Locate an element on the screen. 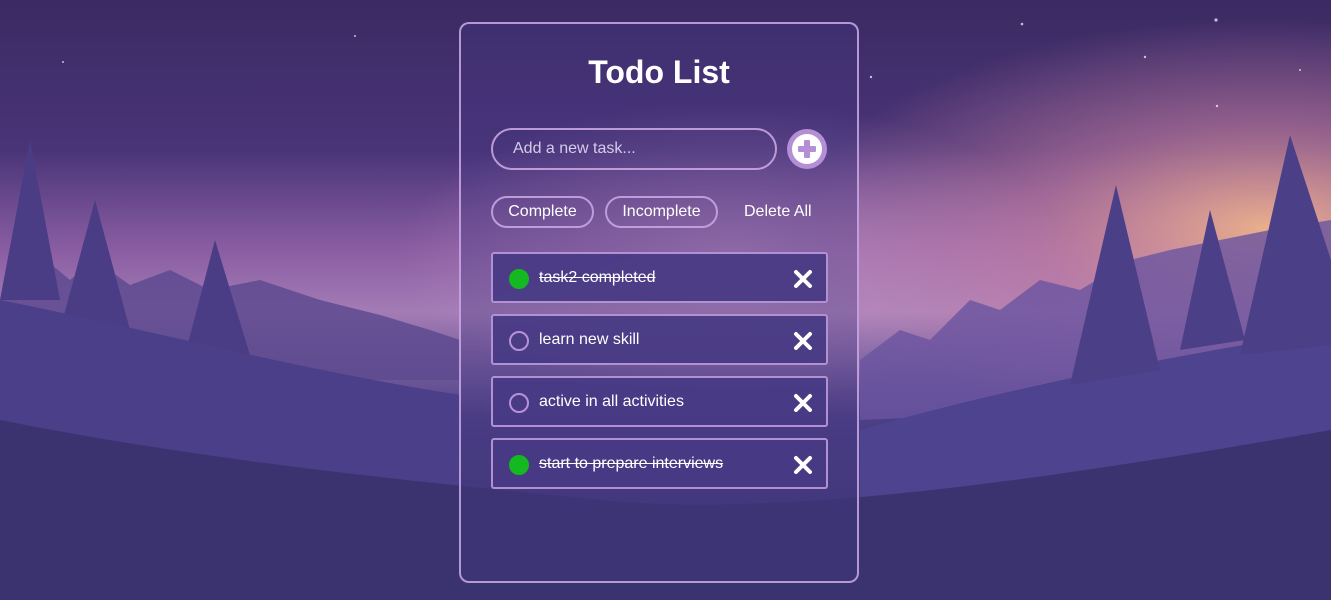 This screenshot has height=600, width=1331. filter-complete-button: Complete is located at coordinates (542, 212).